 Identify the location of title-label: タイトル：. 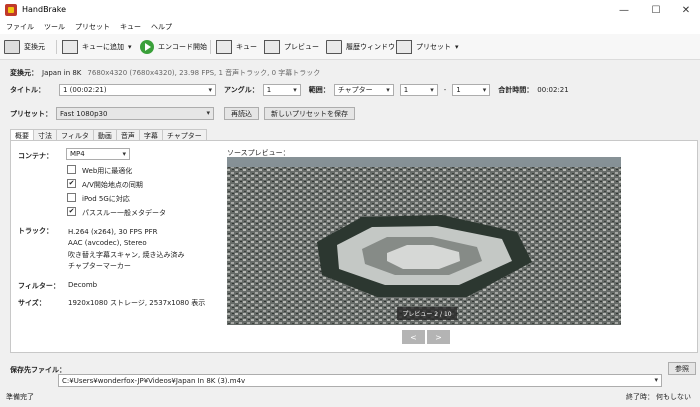
(27, 90).